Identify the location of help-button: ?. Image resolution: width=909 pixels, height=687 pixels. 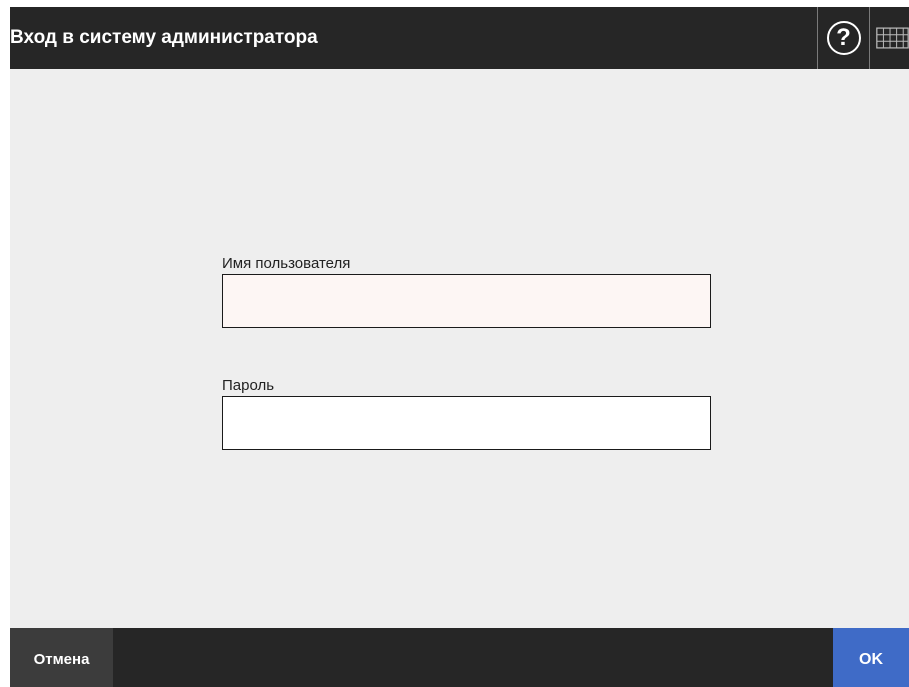
(843, 38).